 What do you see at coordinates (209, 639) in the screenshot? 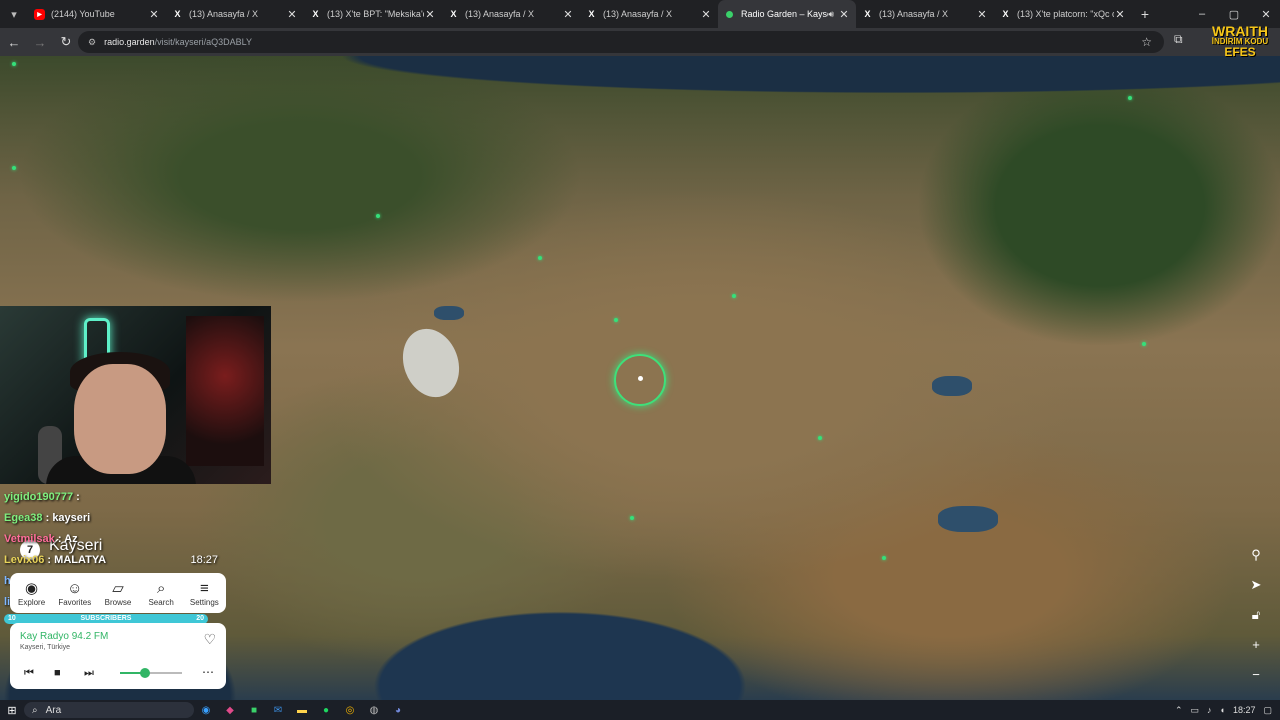
I see `favorite-heart-icon: ♡` at bounding box center [209, 639].